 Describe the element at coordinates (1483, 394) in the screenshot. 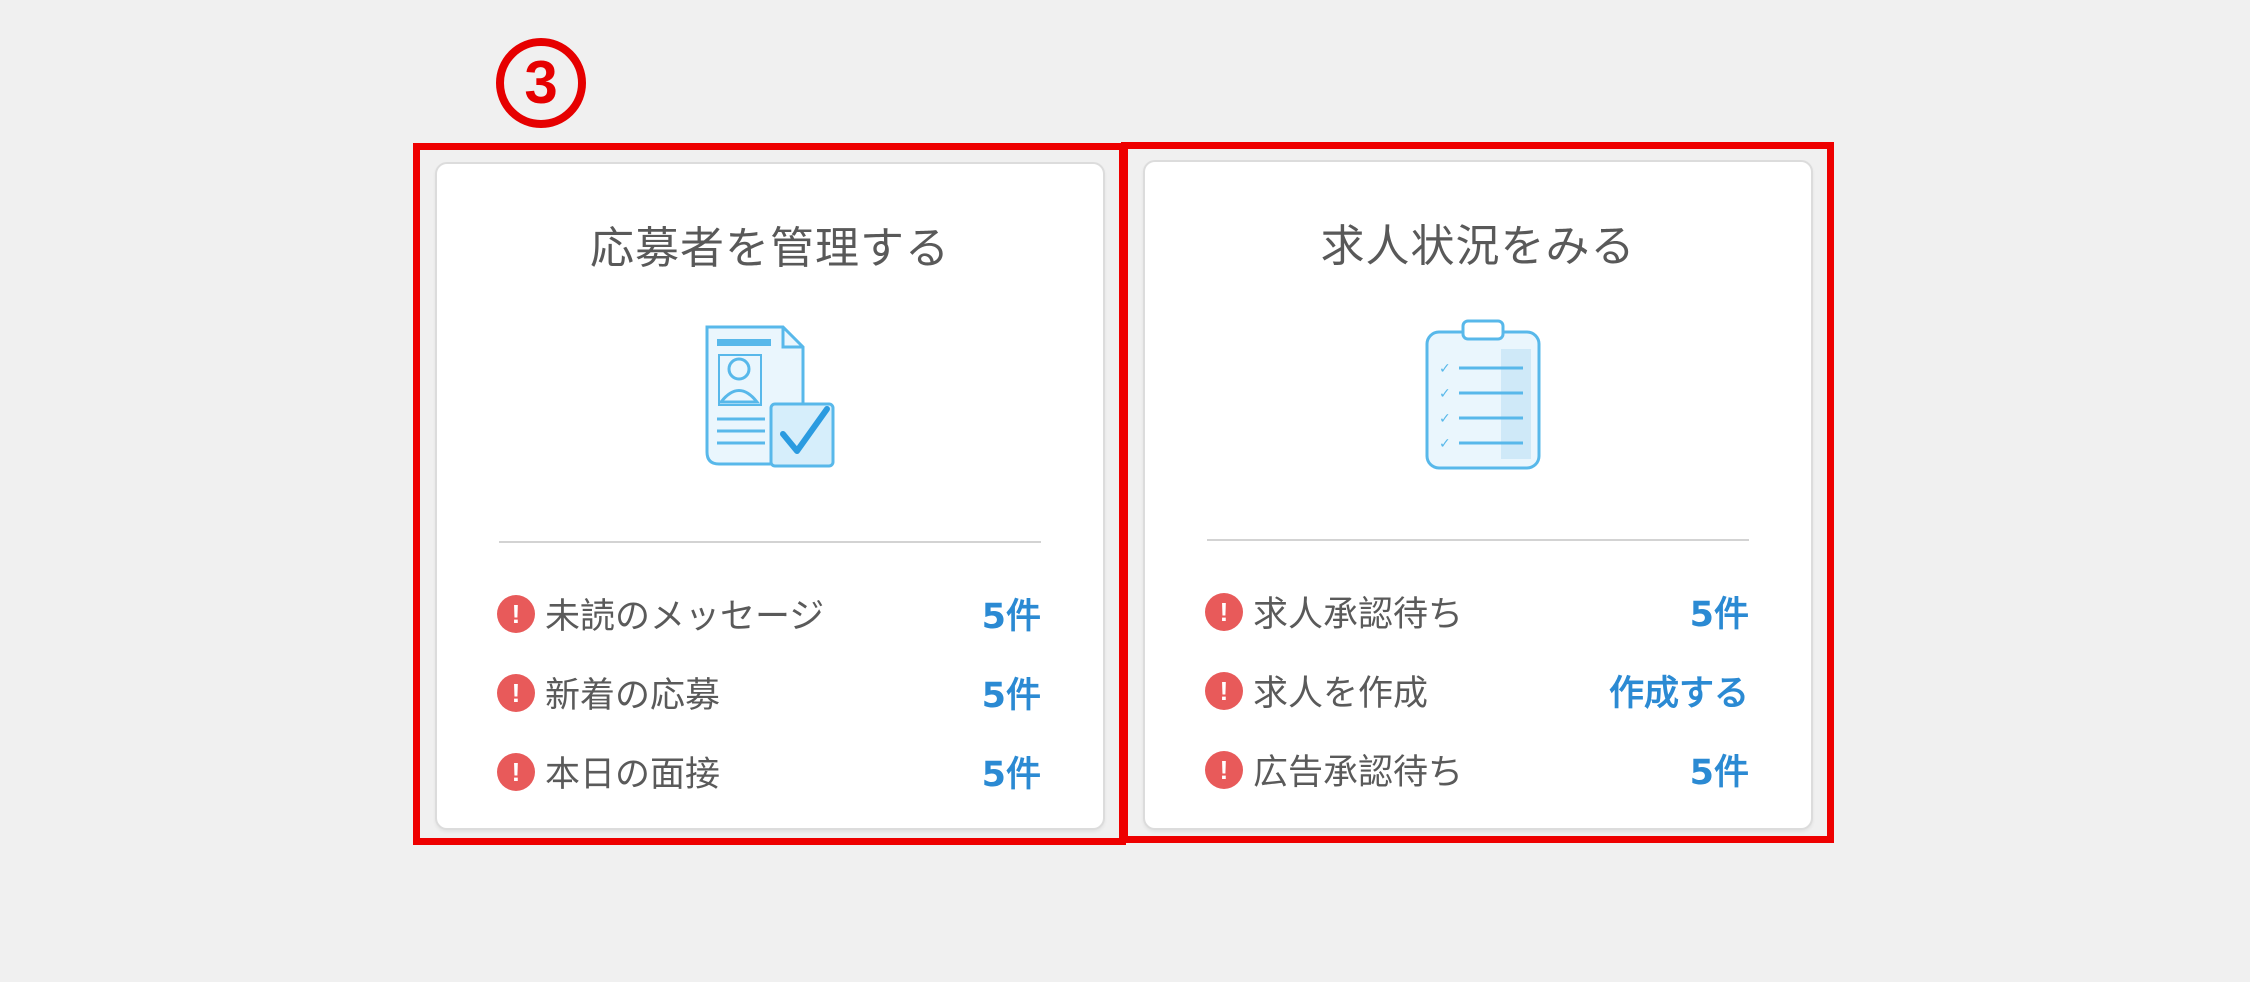

I see `clipboard-checklist-icon: ✓ ✓ ✓ ✓` at that location.